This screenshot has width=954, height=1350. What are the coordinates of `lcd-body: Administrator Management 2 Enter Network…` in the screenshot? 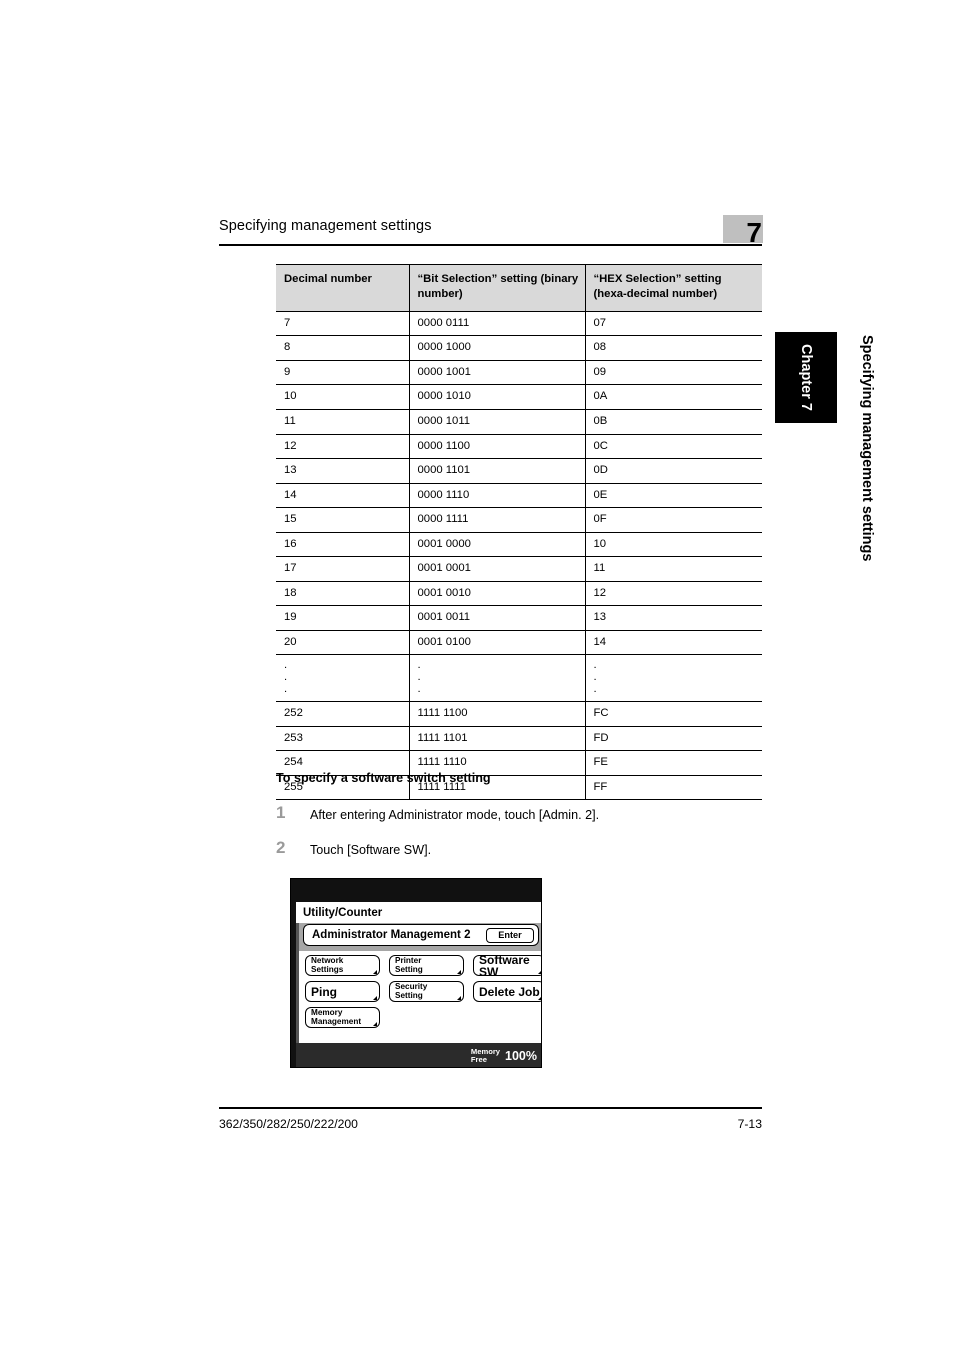 It's located at (418, 983).